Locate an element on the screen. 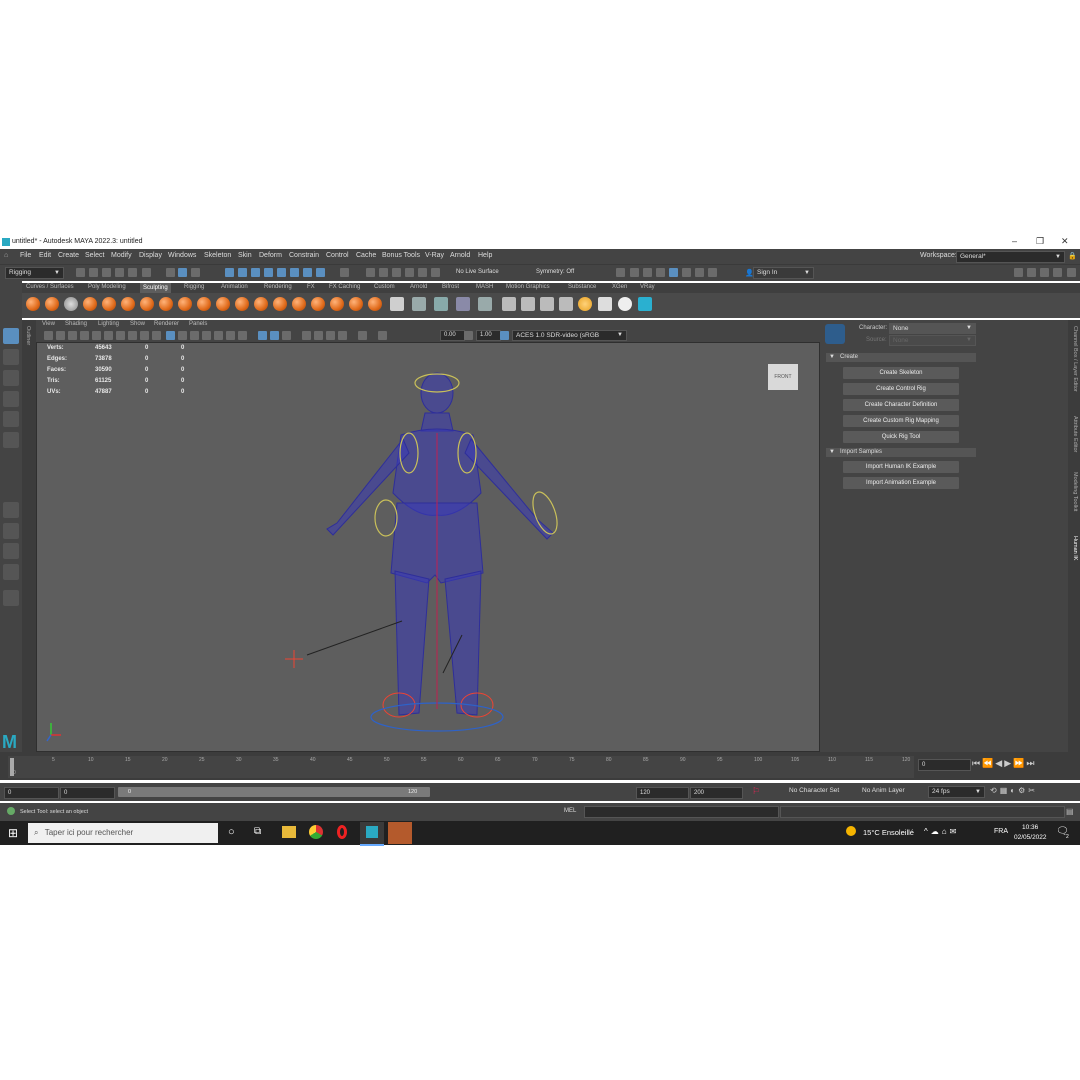  home-icon: ⌂ is located at coordinates (6, 255).